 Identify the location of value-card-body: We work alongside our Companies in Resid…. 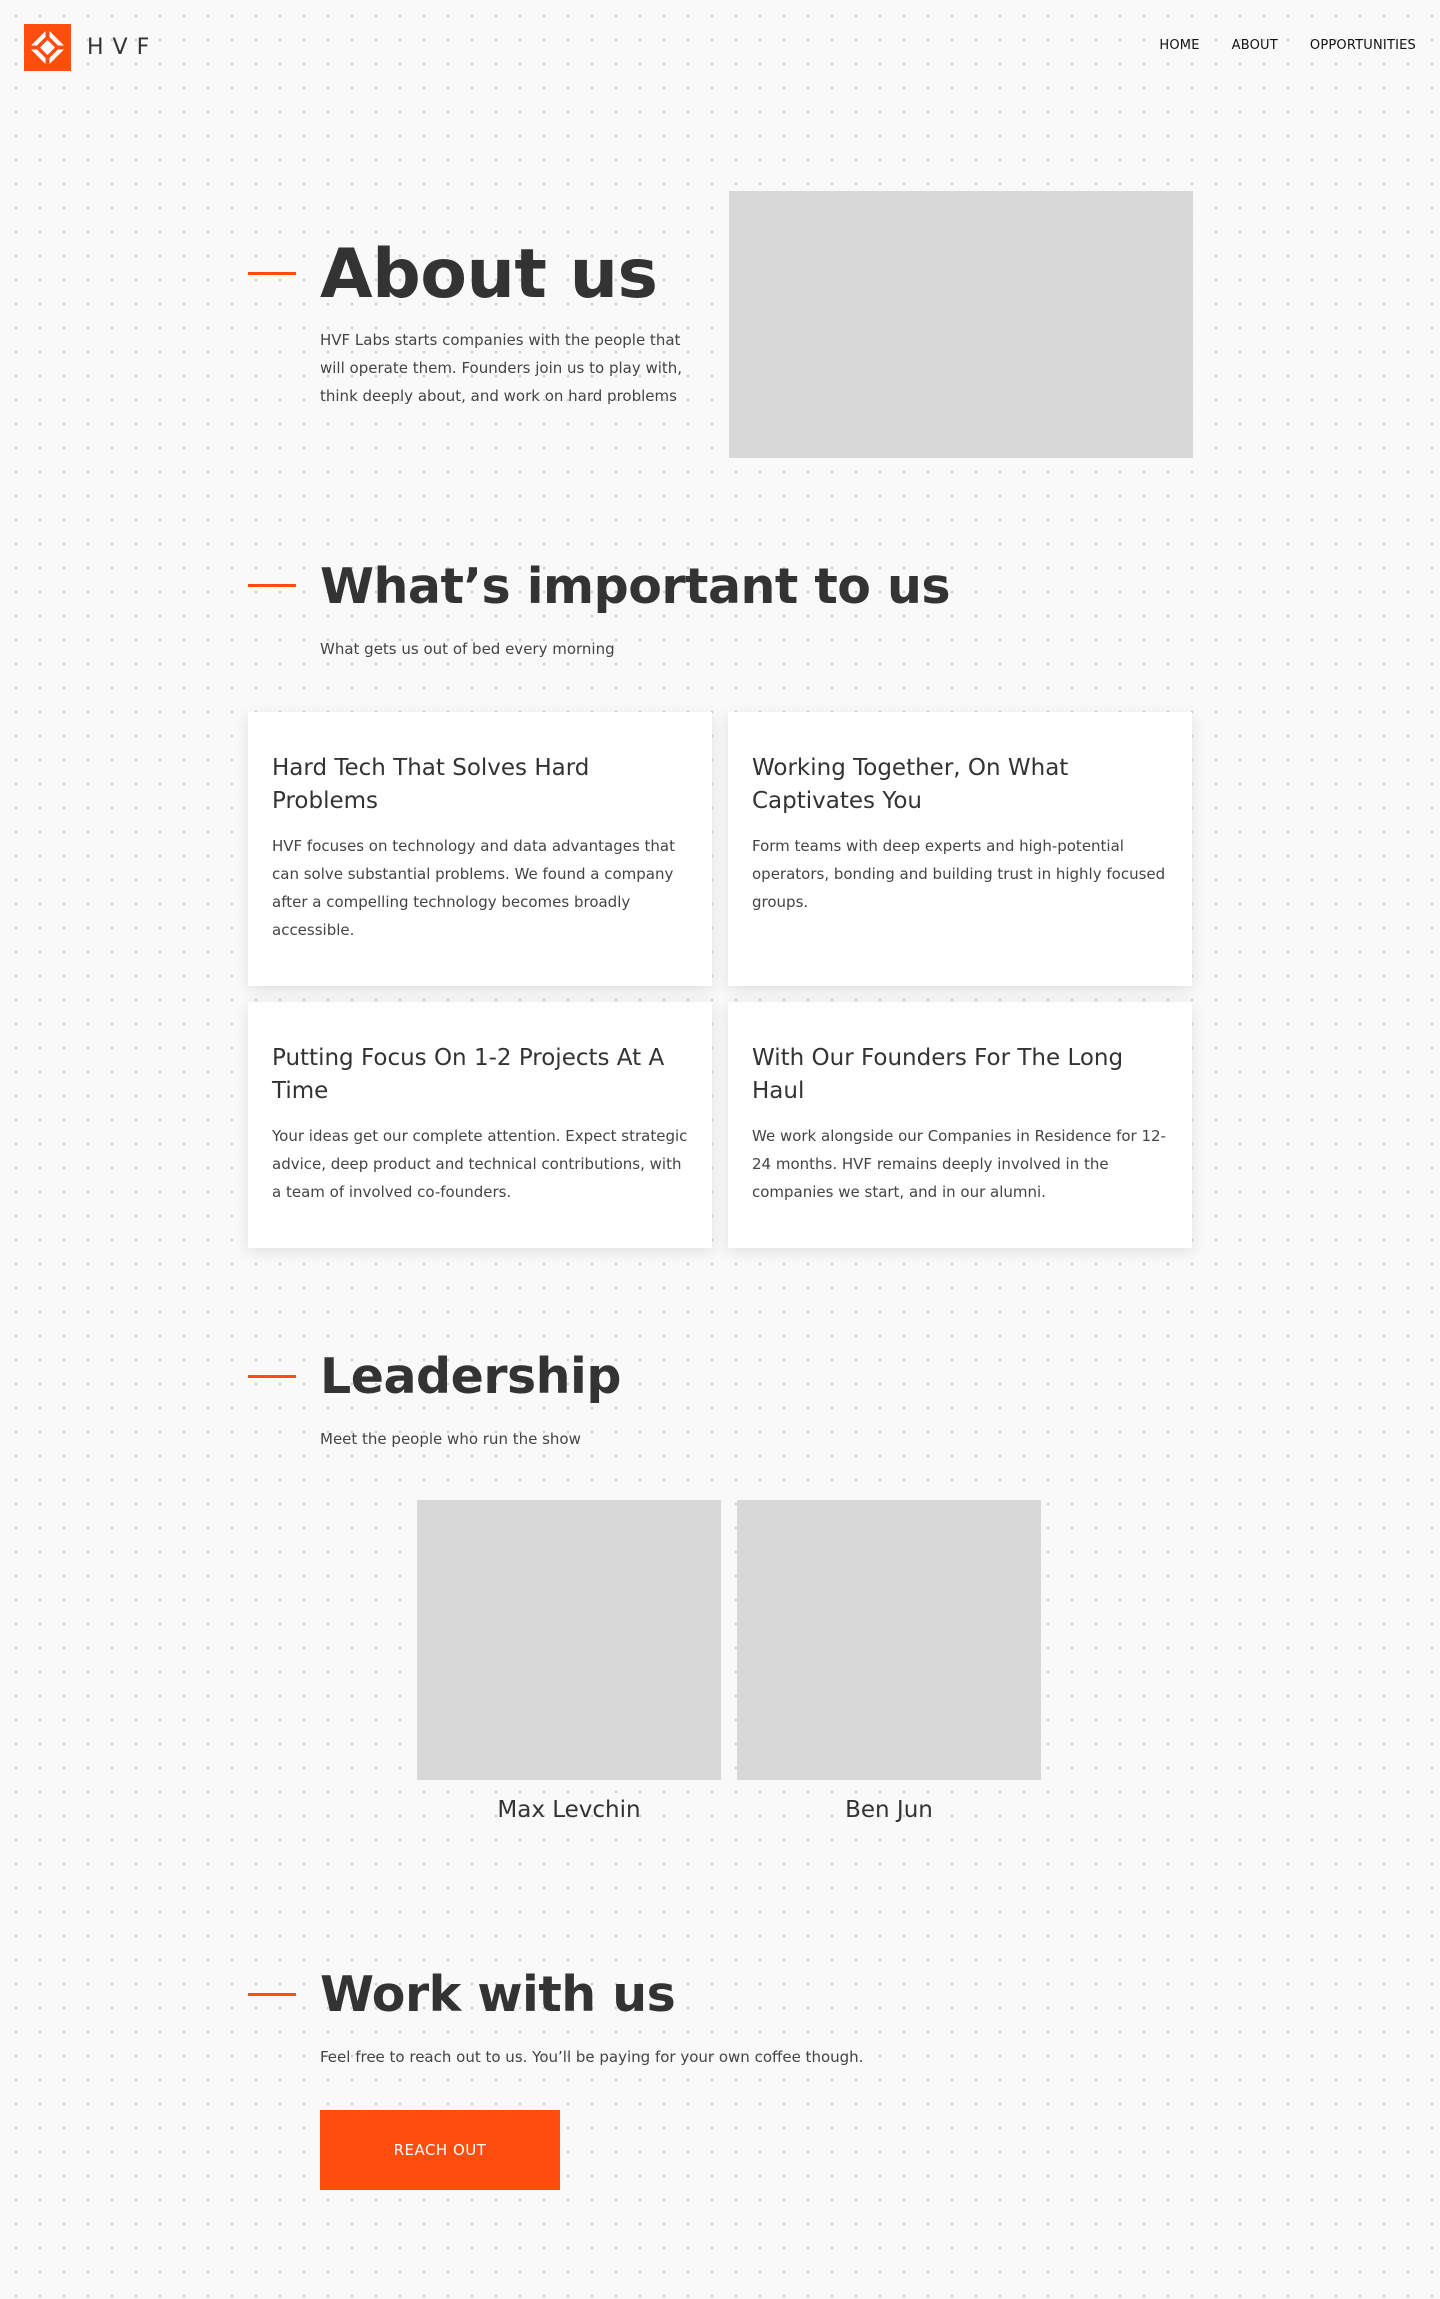
(959, 1164).